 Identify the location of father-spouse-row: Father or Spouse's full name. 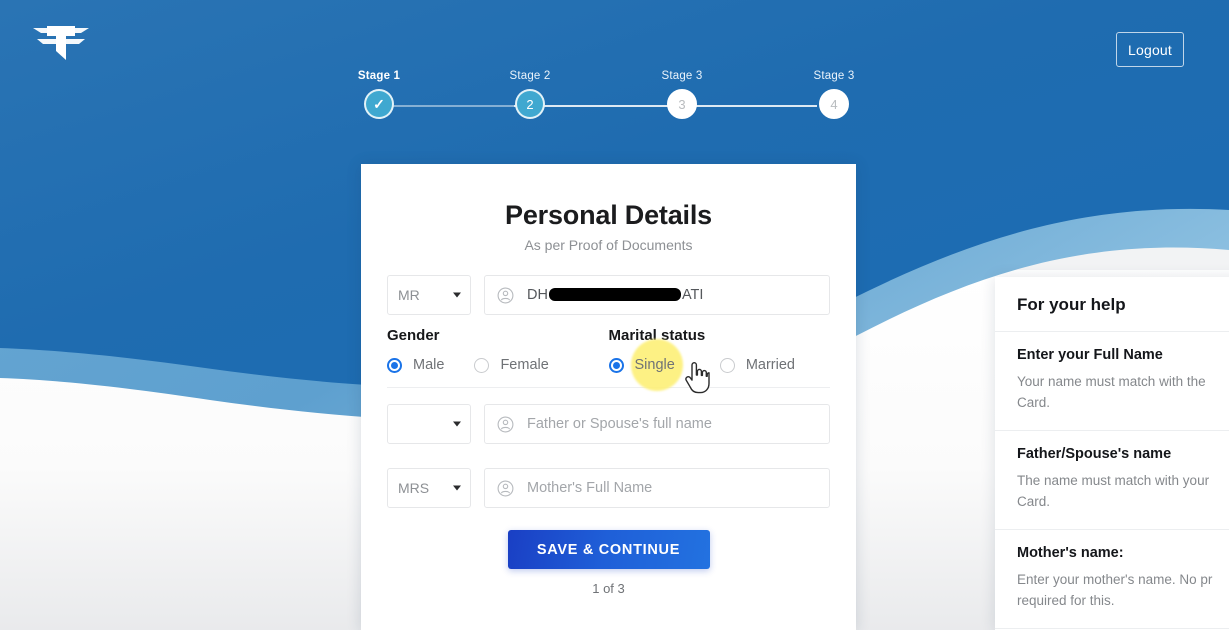
(608, 424).